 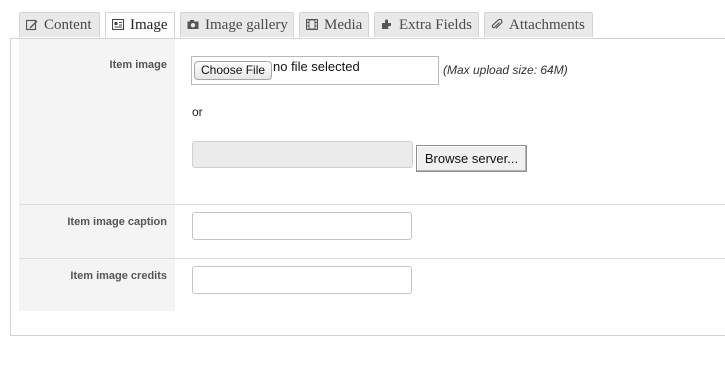 What do you see at coordinates (302, 280) in the screenshot?
I see `credits-input` at bounding box center [302, 280].